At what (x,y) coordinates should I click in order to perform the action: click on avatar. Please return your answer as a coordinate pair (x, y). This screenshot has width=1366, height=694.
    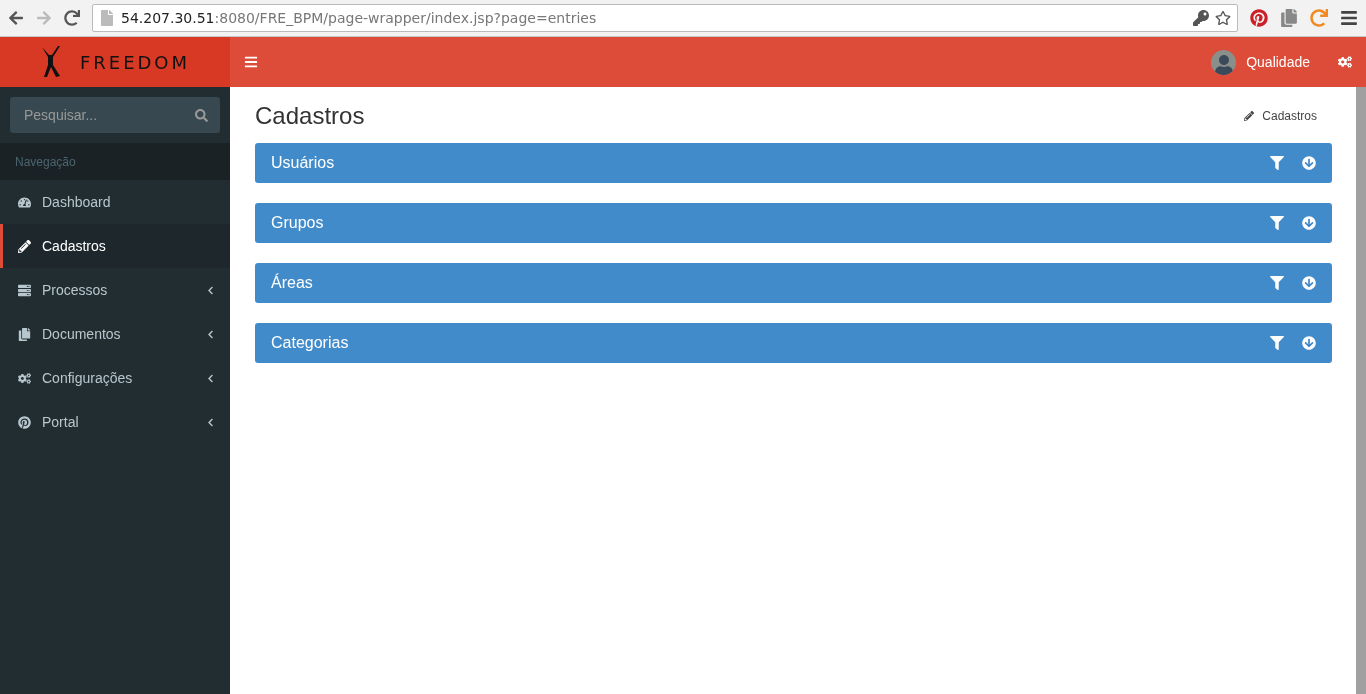
    Looking at the image, I should click on (1224, 62).